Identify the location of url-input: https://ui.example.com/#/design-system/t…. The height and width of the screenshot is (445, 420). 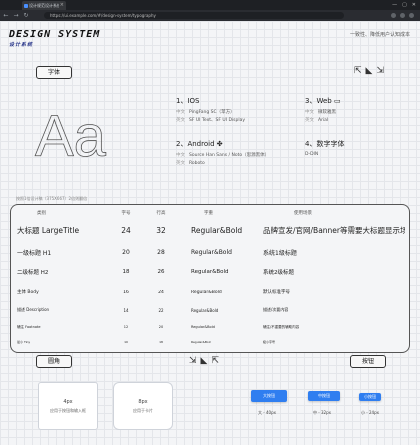
(194, 15).